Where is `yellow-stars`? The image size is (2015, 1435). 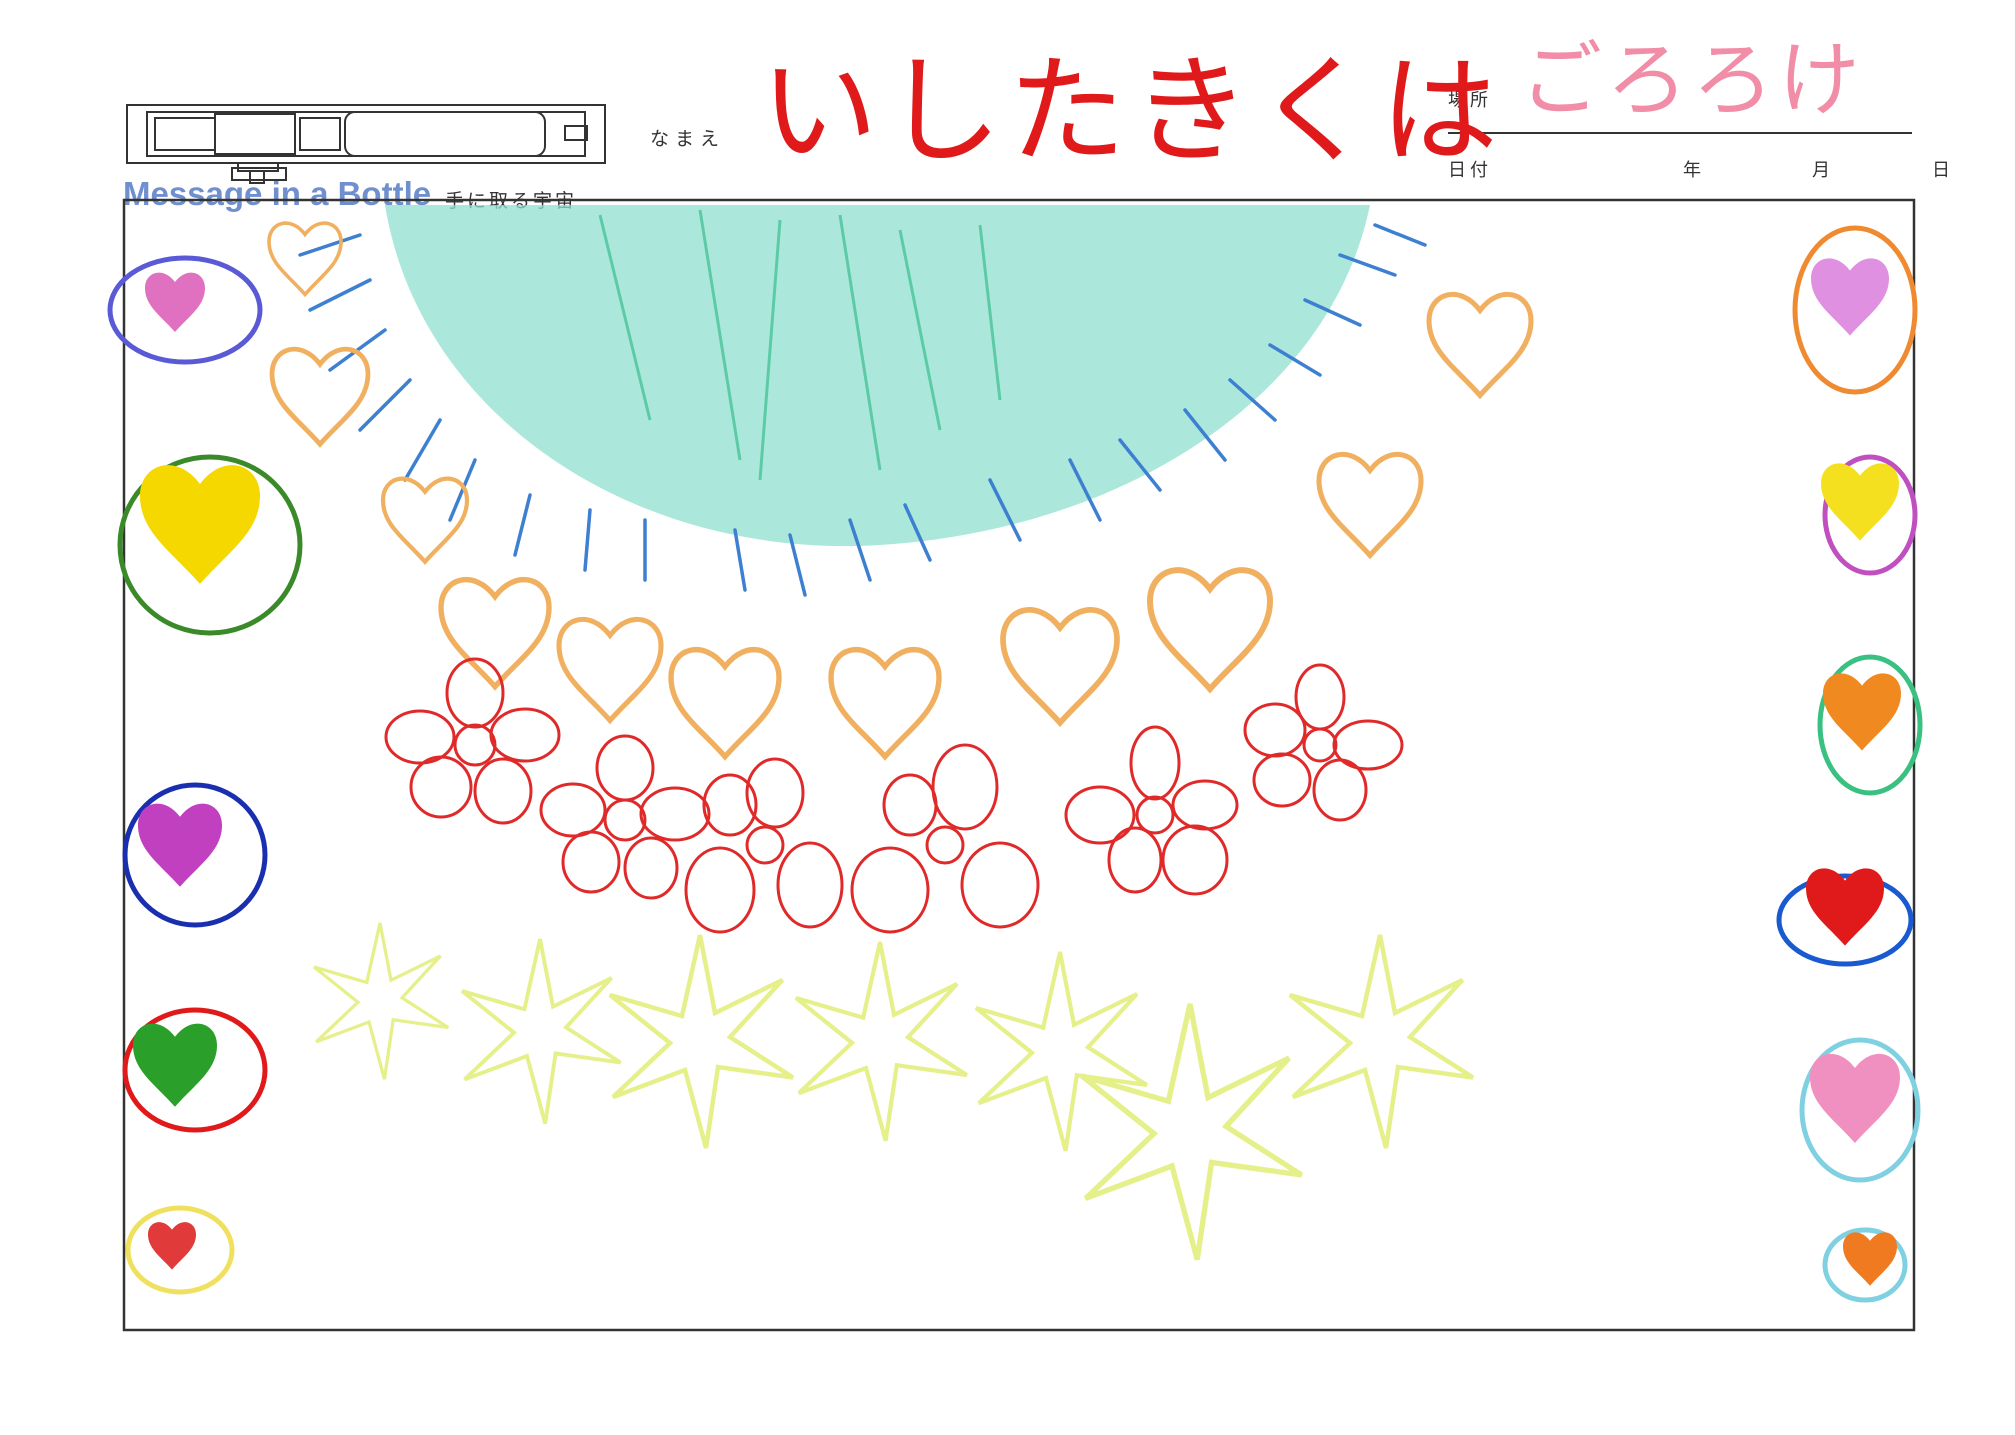
yellow-stars is located at coordinates (892, 1090).